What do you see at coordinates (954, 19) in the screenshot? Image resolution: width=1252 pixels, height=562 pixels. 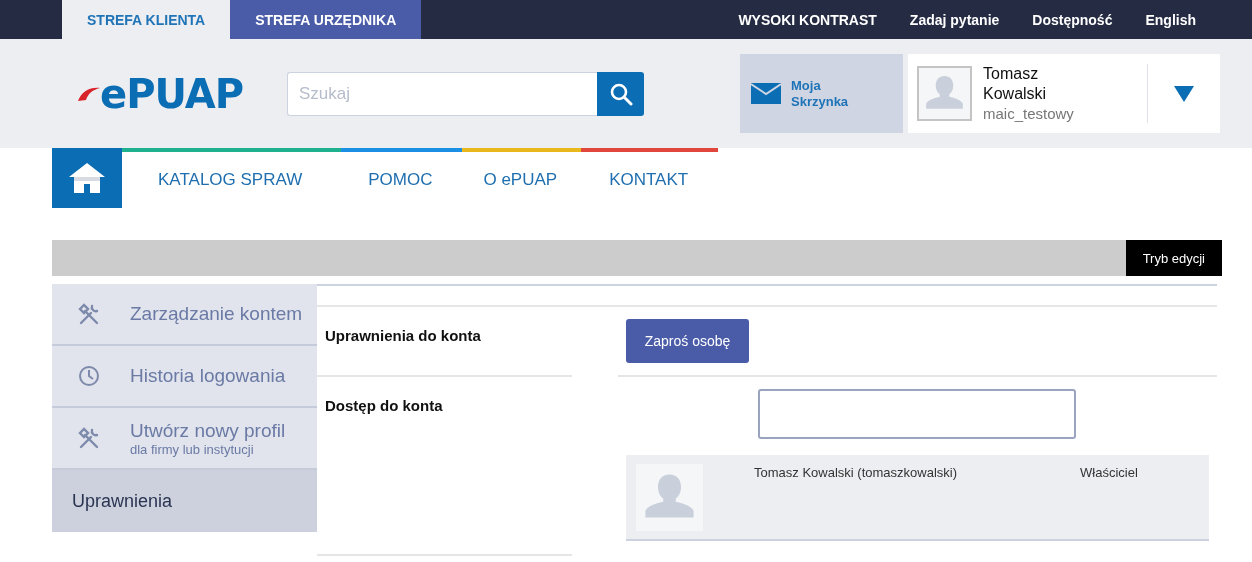 I see `top-link: Zadaj pytanie` at bounding box center [954, 19].